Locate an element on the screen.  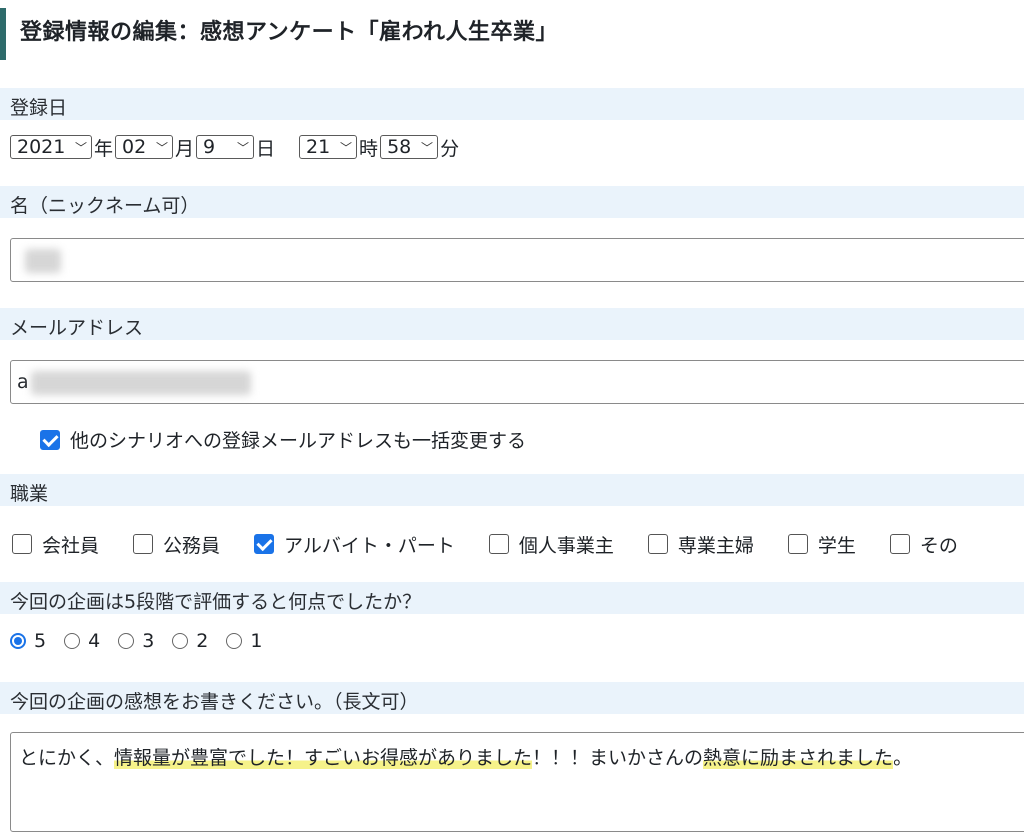
day-unit: 日 is located at coordinates (266, 148).